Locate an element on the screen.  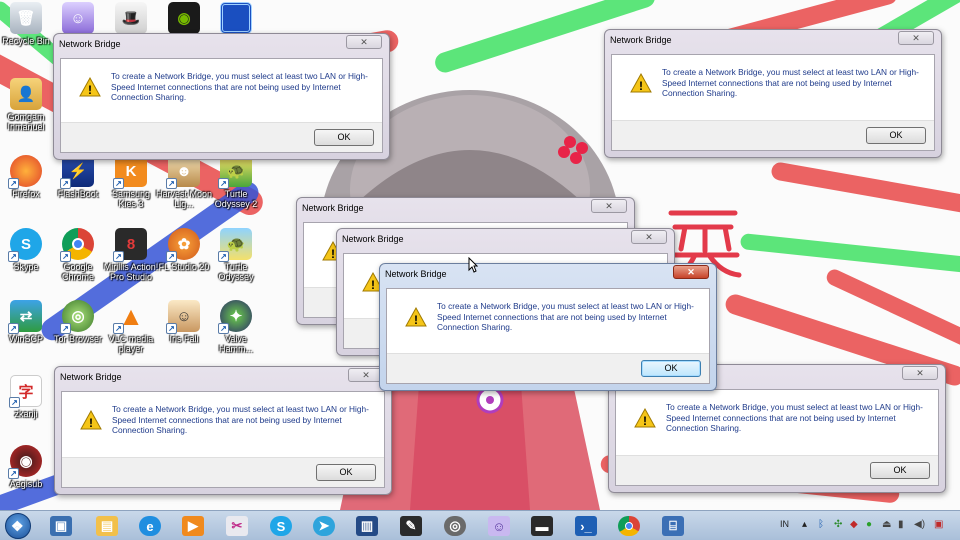
tray-usb-icon: ⏏ is located at coordinates (886, 524).